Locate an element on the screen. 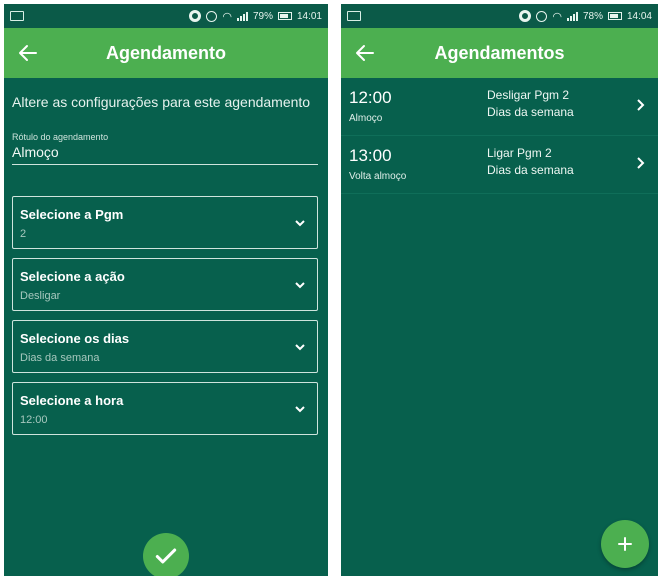 This screenshot has height=577, width=658. select-title: Selecione os dias is located at coordinates (75, 338).